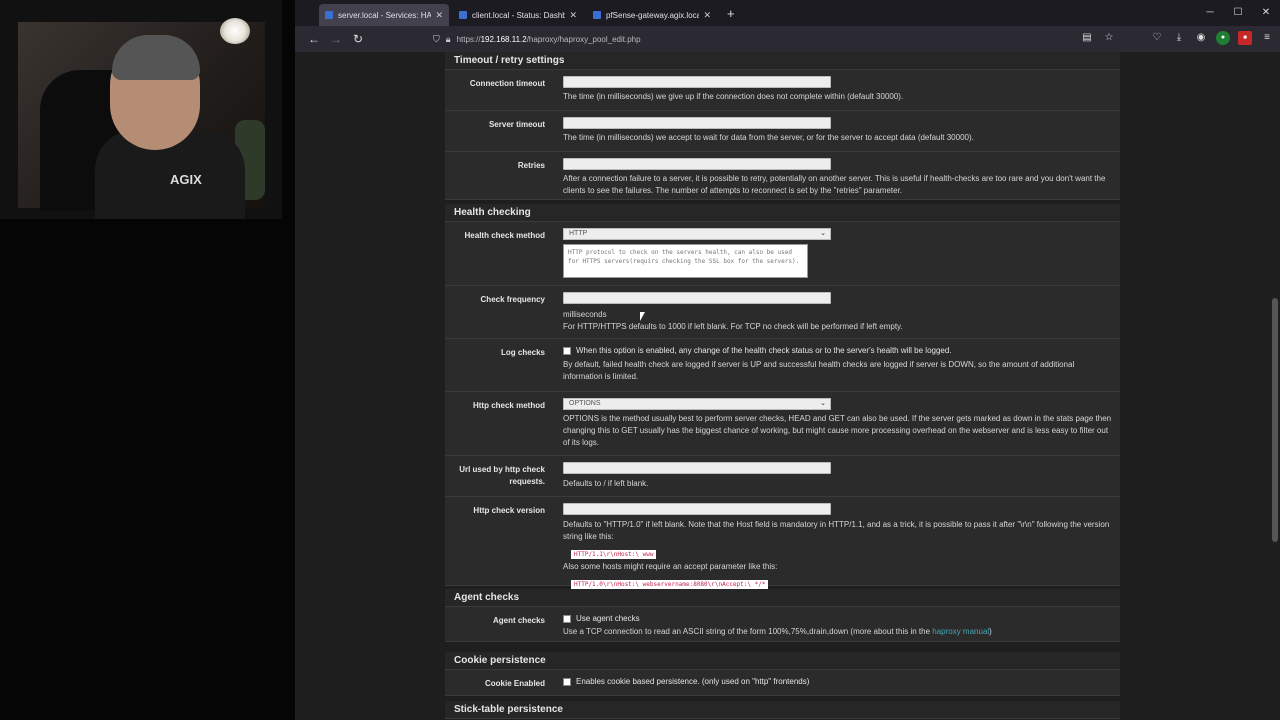 The image size is (1280, 720). What do you see at coordinates (503, 39) in the screenshot?
I see `url-host: 192.168.11.2` at bounding box center [503, 39].